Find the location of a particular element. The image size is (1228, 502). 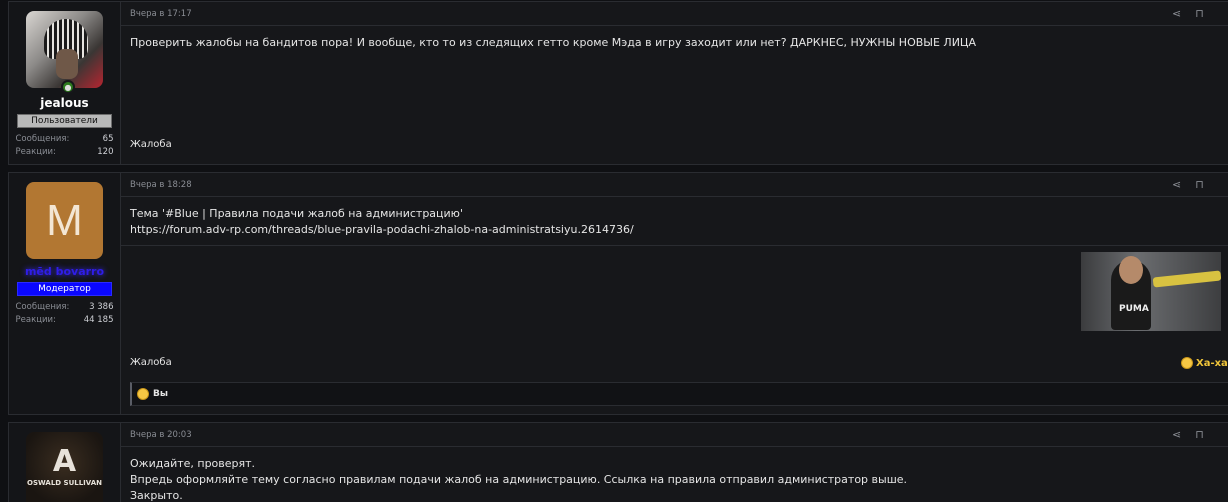

user-avatar: A OSWALD SULLIVAN is located at coordinates (64, 467).